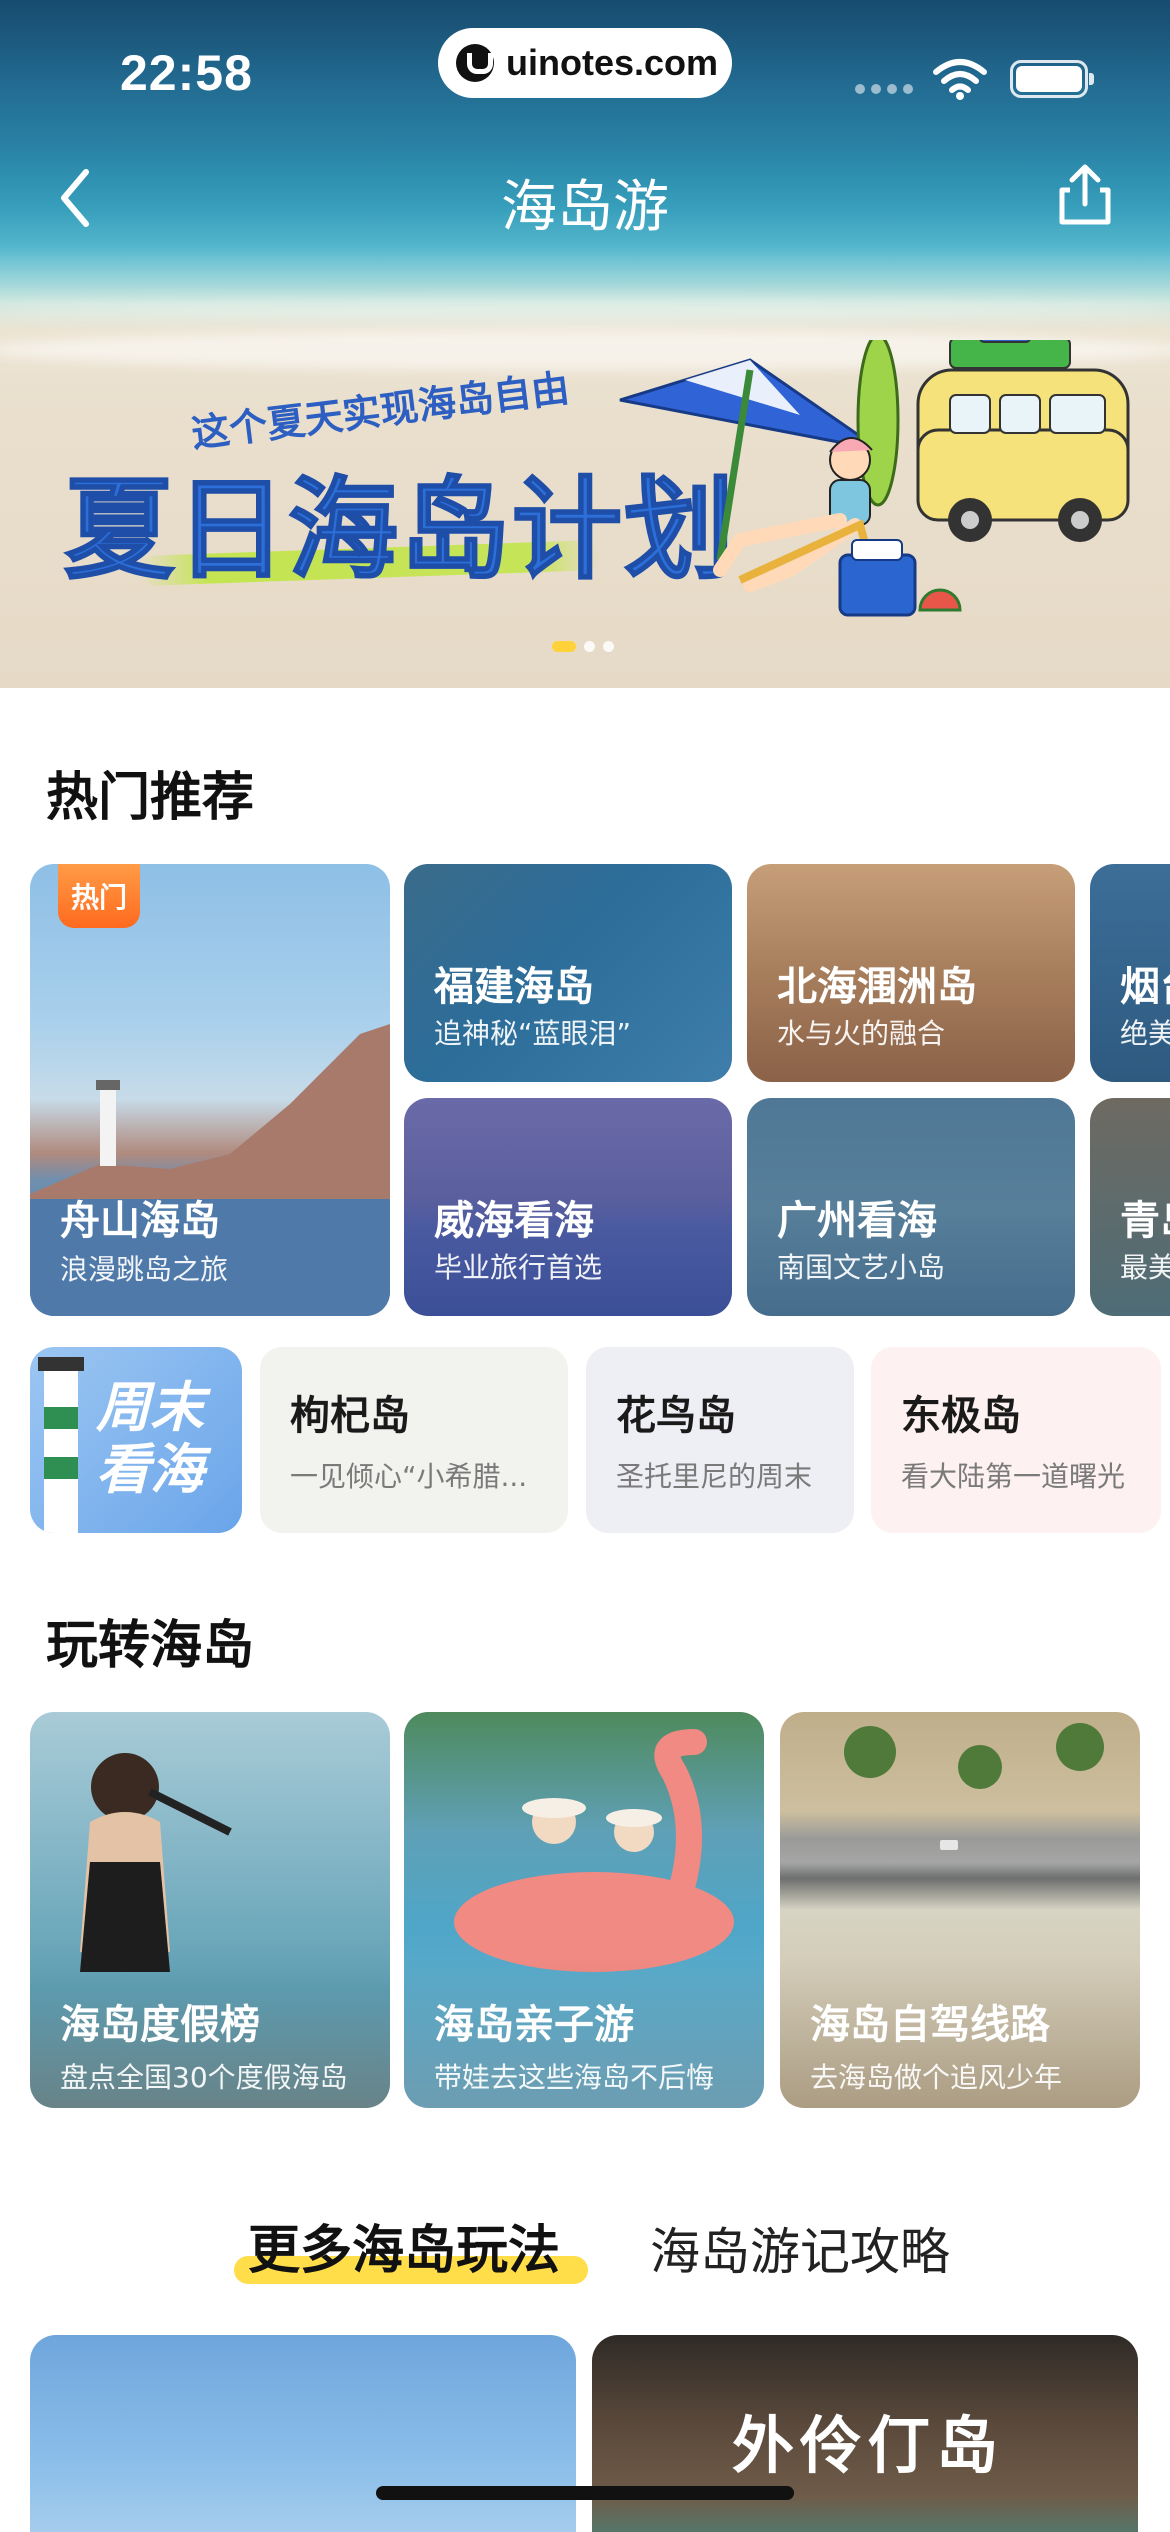  I want to click on weekend-label-line2: 看海, so click(150, 1469).